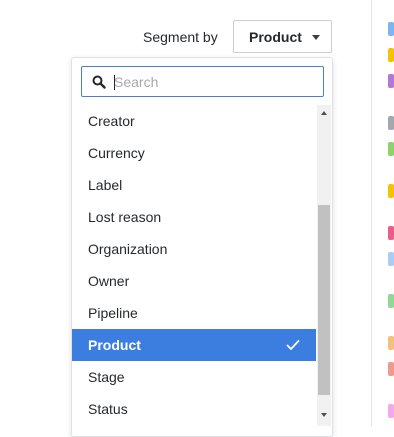 This screenshot has width=394, height=437. Describe the element at coordinates (128, 249) in the screenshot. I see `option-label: Organization` at that location.